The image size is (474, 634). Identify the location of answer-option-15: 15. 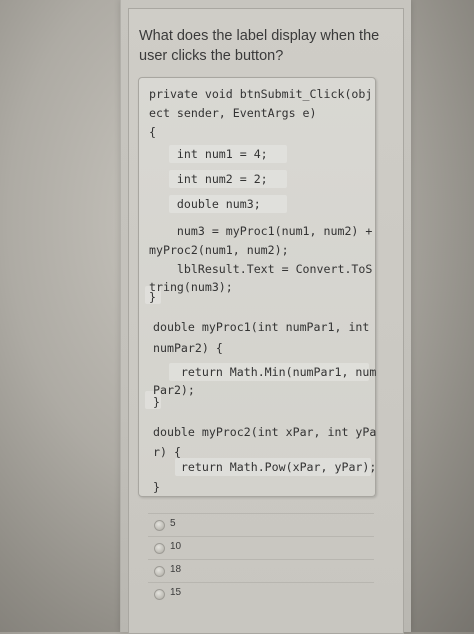
(261, 593).